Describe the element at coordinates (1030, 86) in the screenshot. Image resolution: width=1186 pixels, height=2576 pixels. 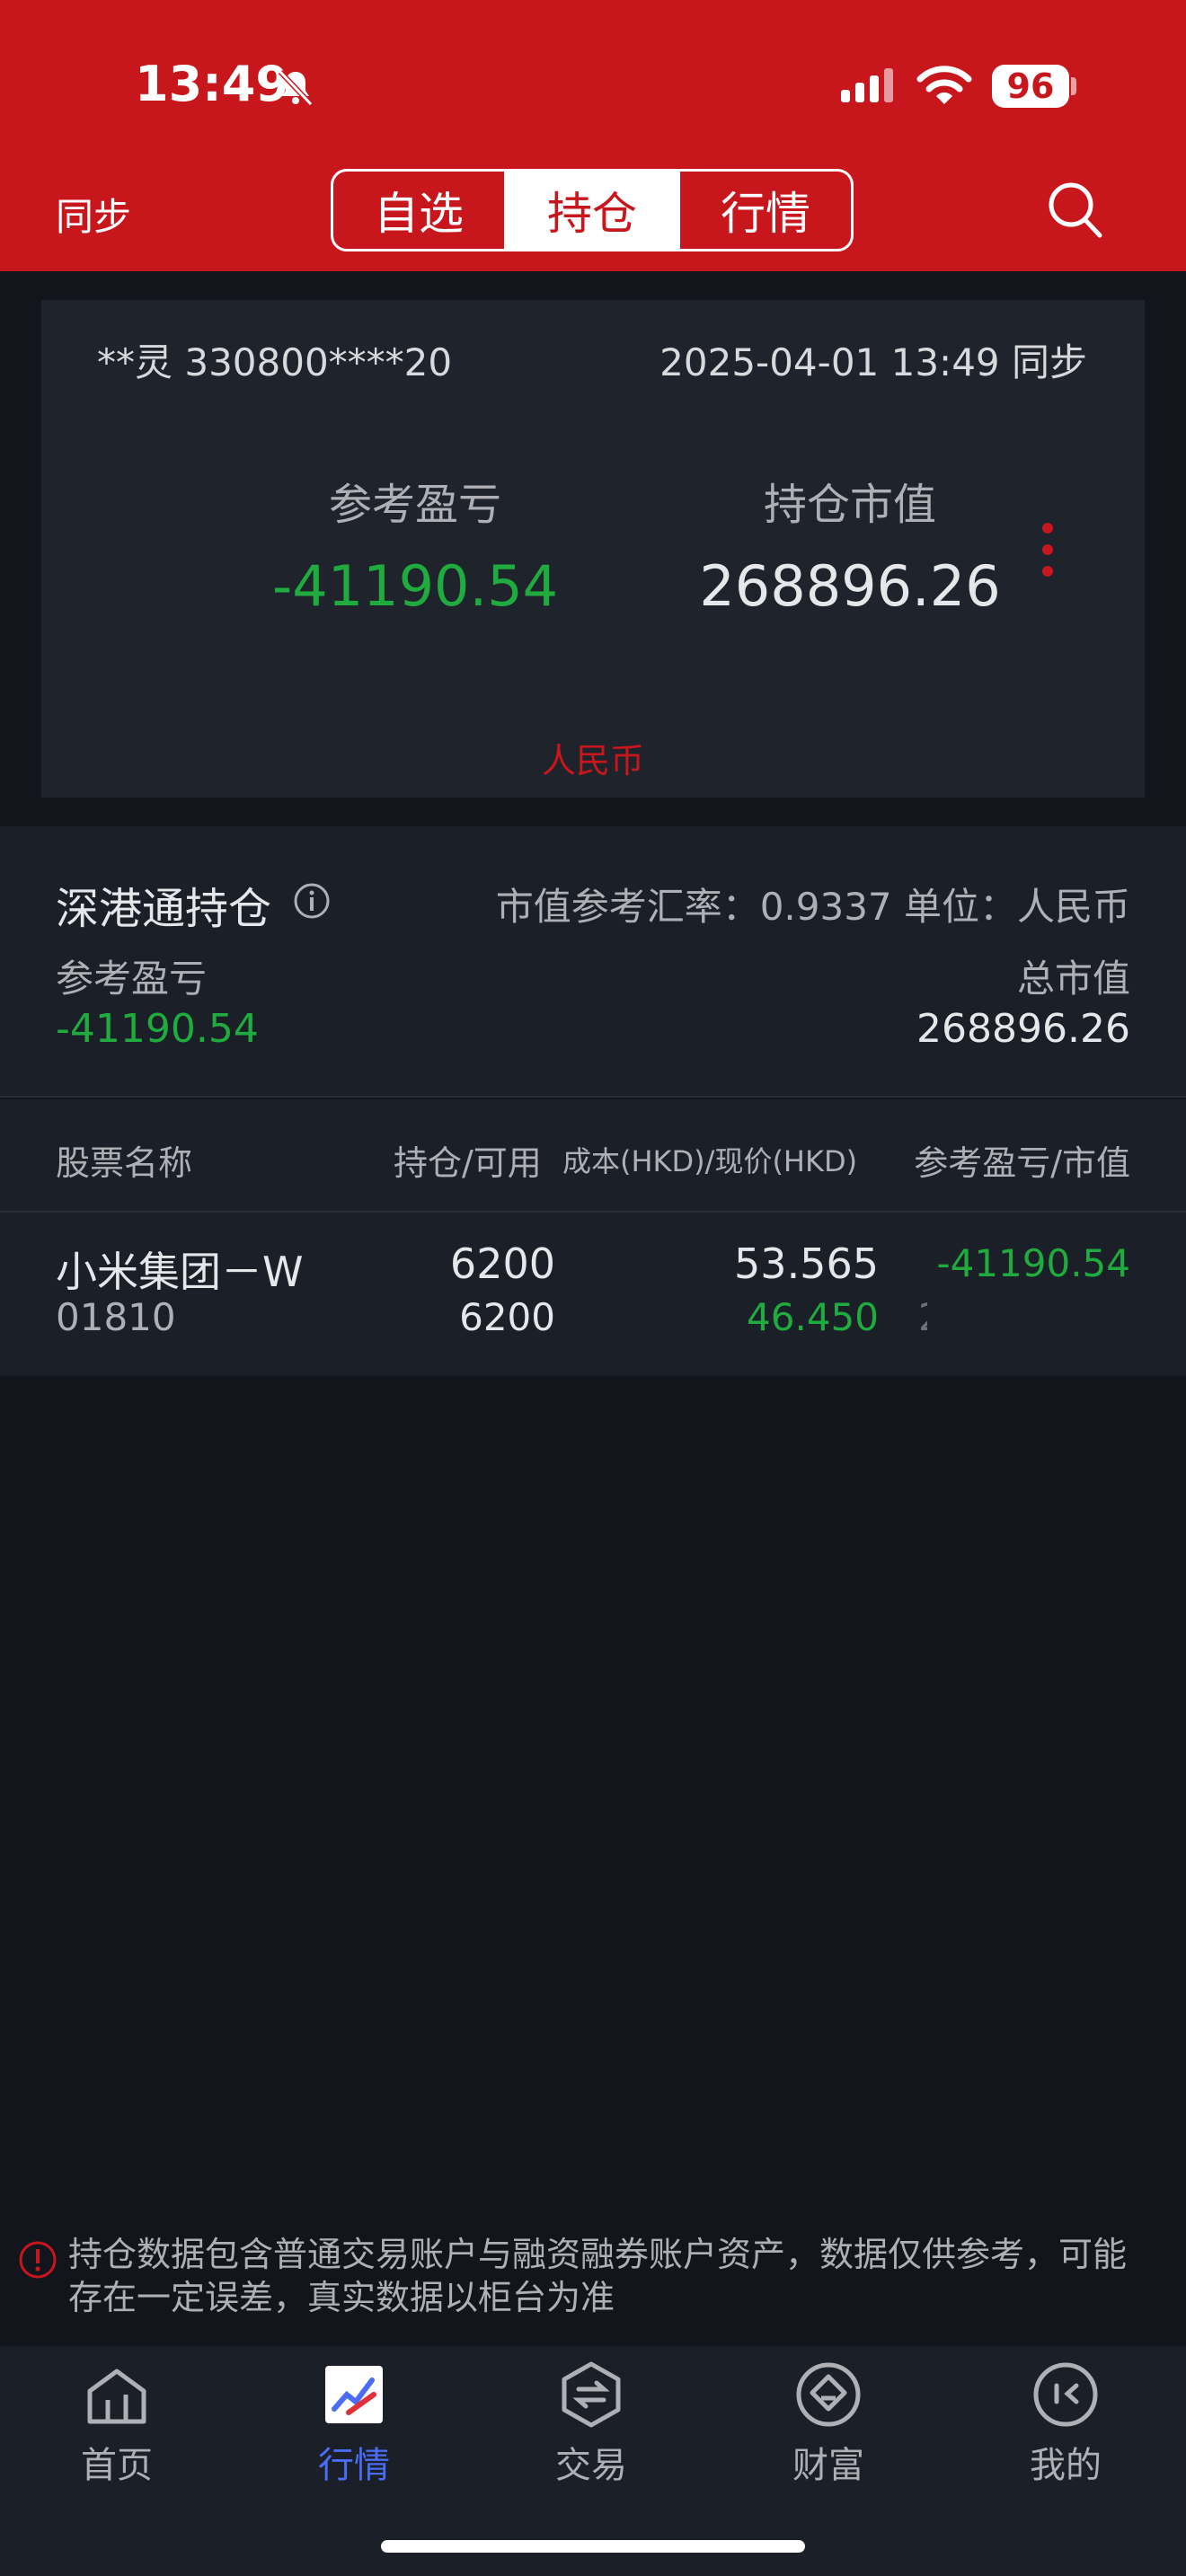
I see `battery-level: 96` at that location.